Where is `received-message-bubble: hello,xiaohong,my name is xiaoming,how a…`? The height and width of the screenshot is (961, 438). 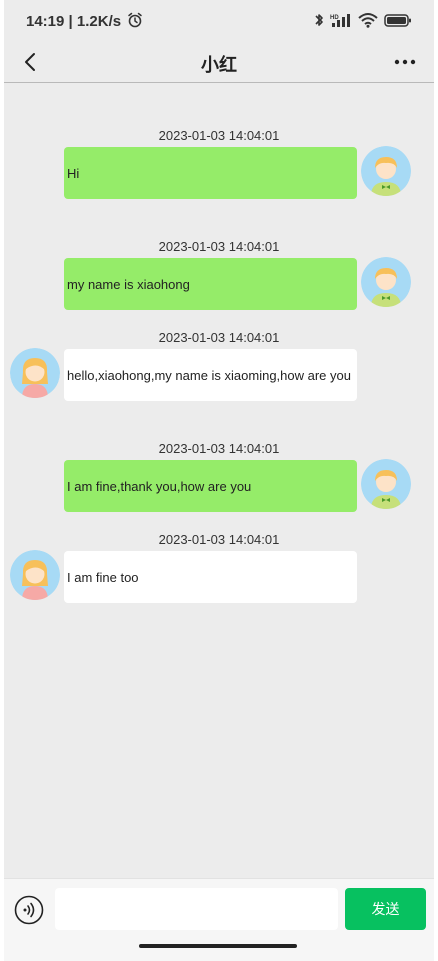
received-message-bubble: hello,xiaohong,my name is xiaoming,how a… is located at coordinates (210, 375).